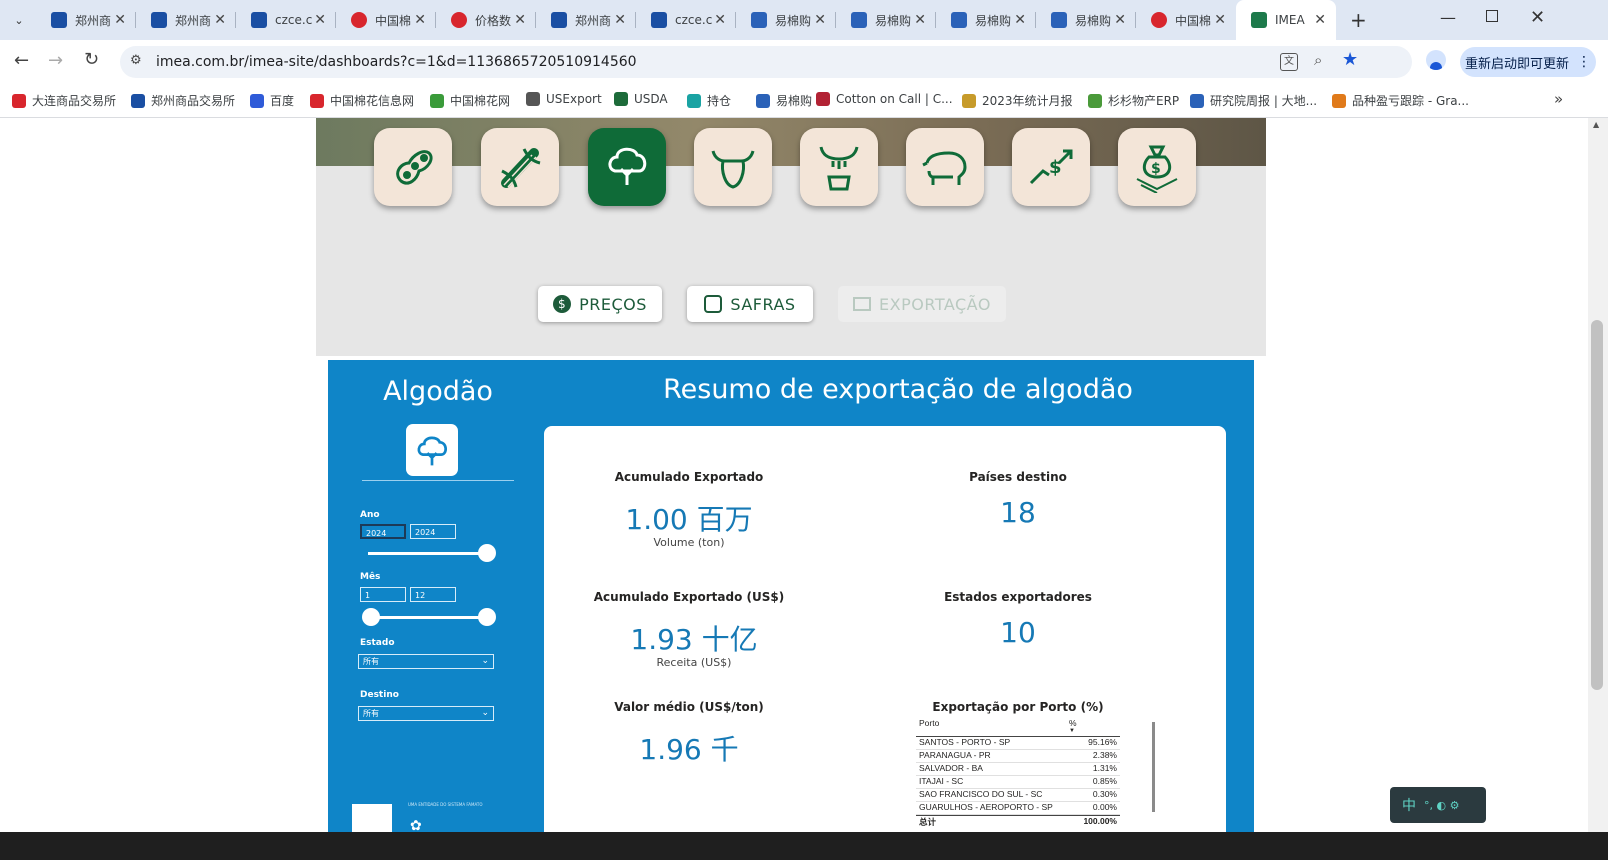  I want to click on browser-tab: 价格数 ✕, so click(486, 20).